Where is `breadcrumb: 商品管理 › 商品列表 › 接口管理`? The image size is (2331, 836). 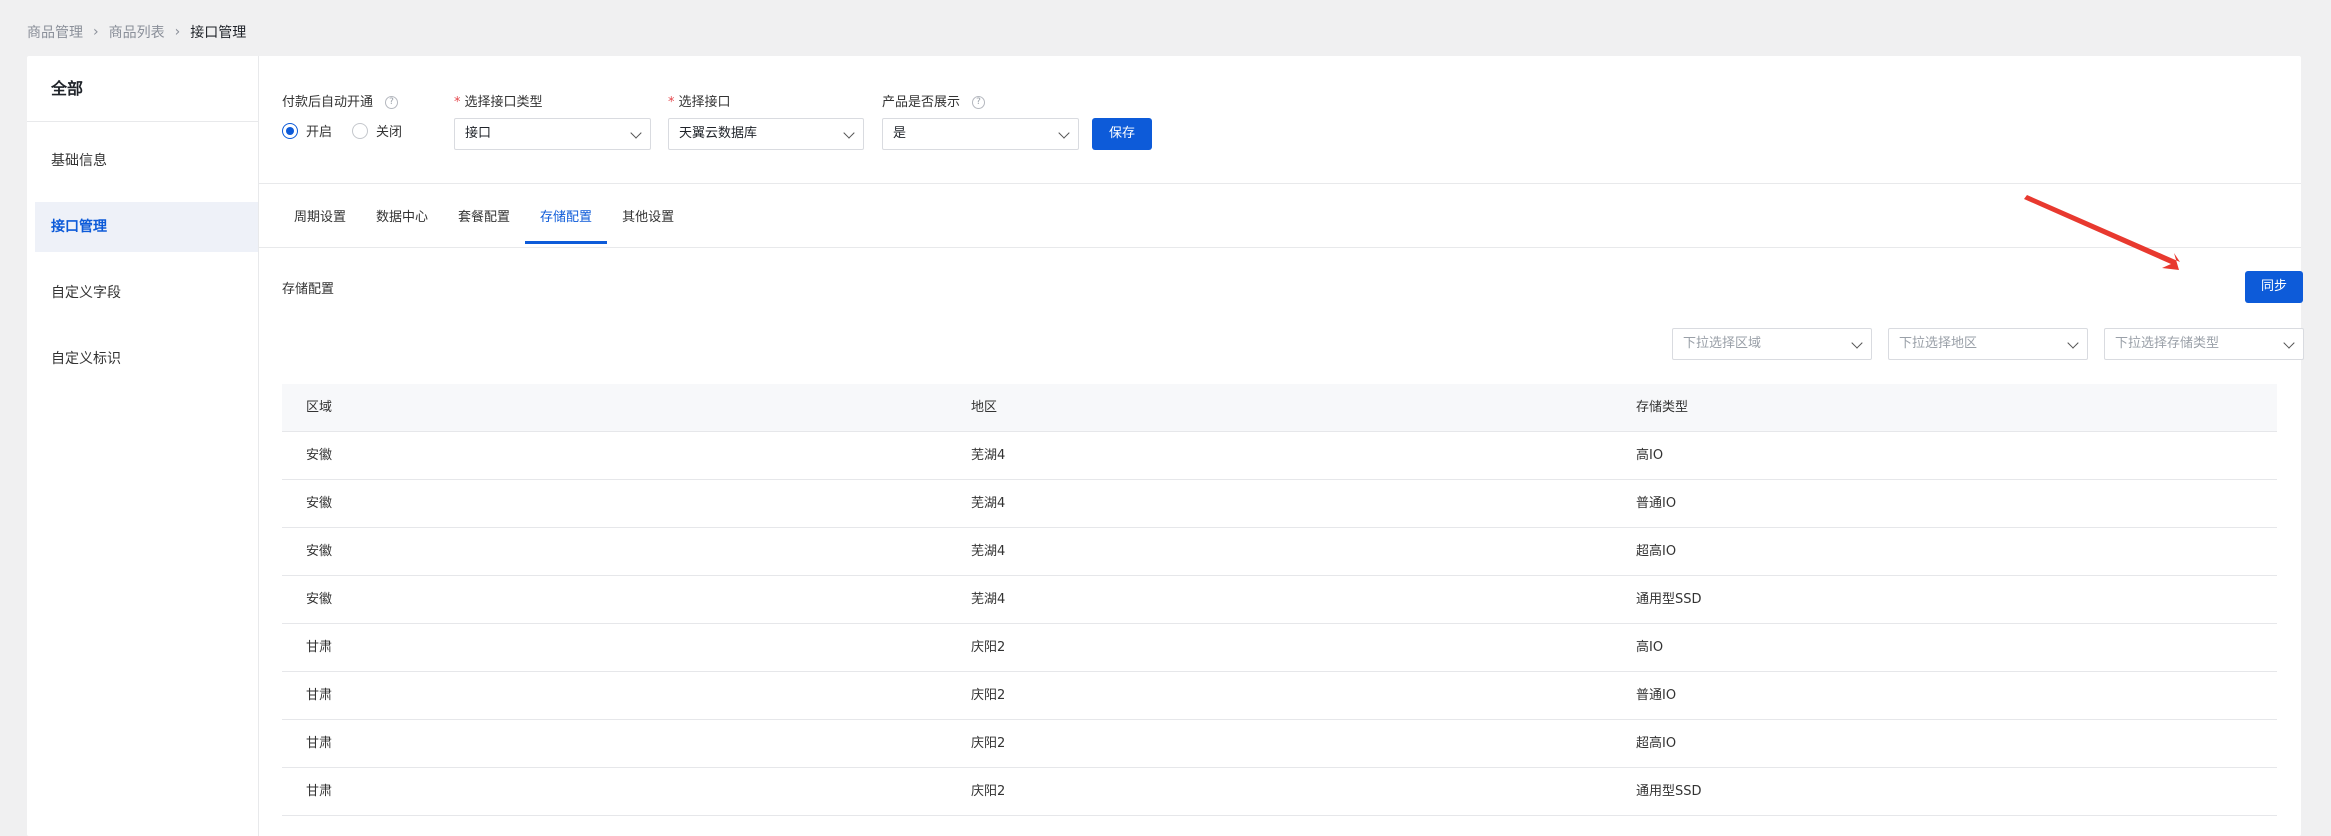 breadcrumb: 商品管理 › 商品列表 › 接口管理 is located at coordinates (136, 32).